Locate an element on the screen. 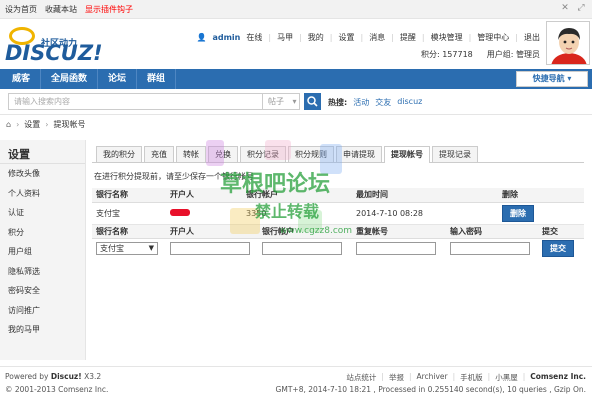 Image resolution: width=592 pixels, height=400 pixels. tab-withdraw-account: 提现帐号 is located at coordinates (407, 154).